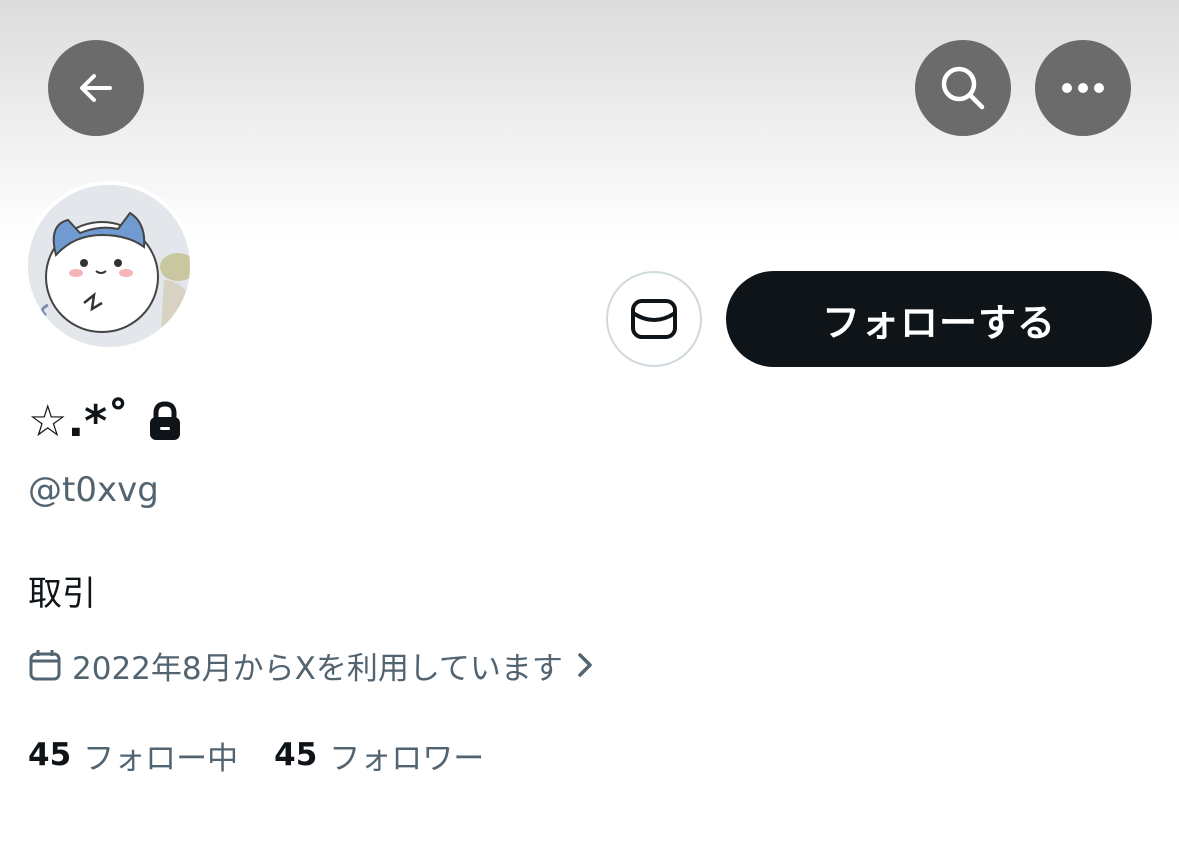 The height and width of the screenshot is (847, 1179). I want to click on avatar, so click(109, 266).